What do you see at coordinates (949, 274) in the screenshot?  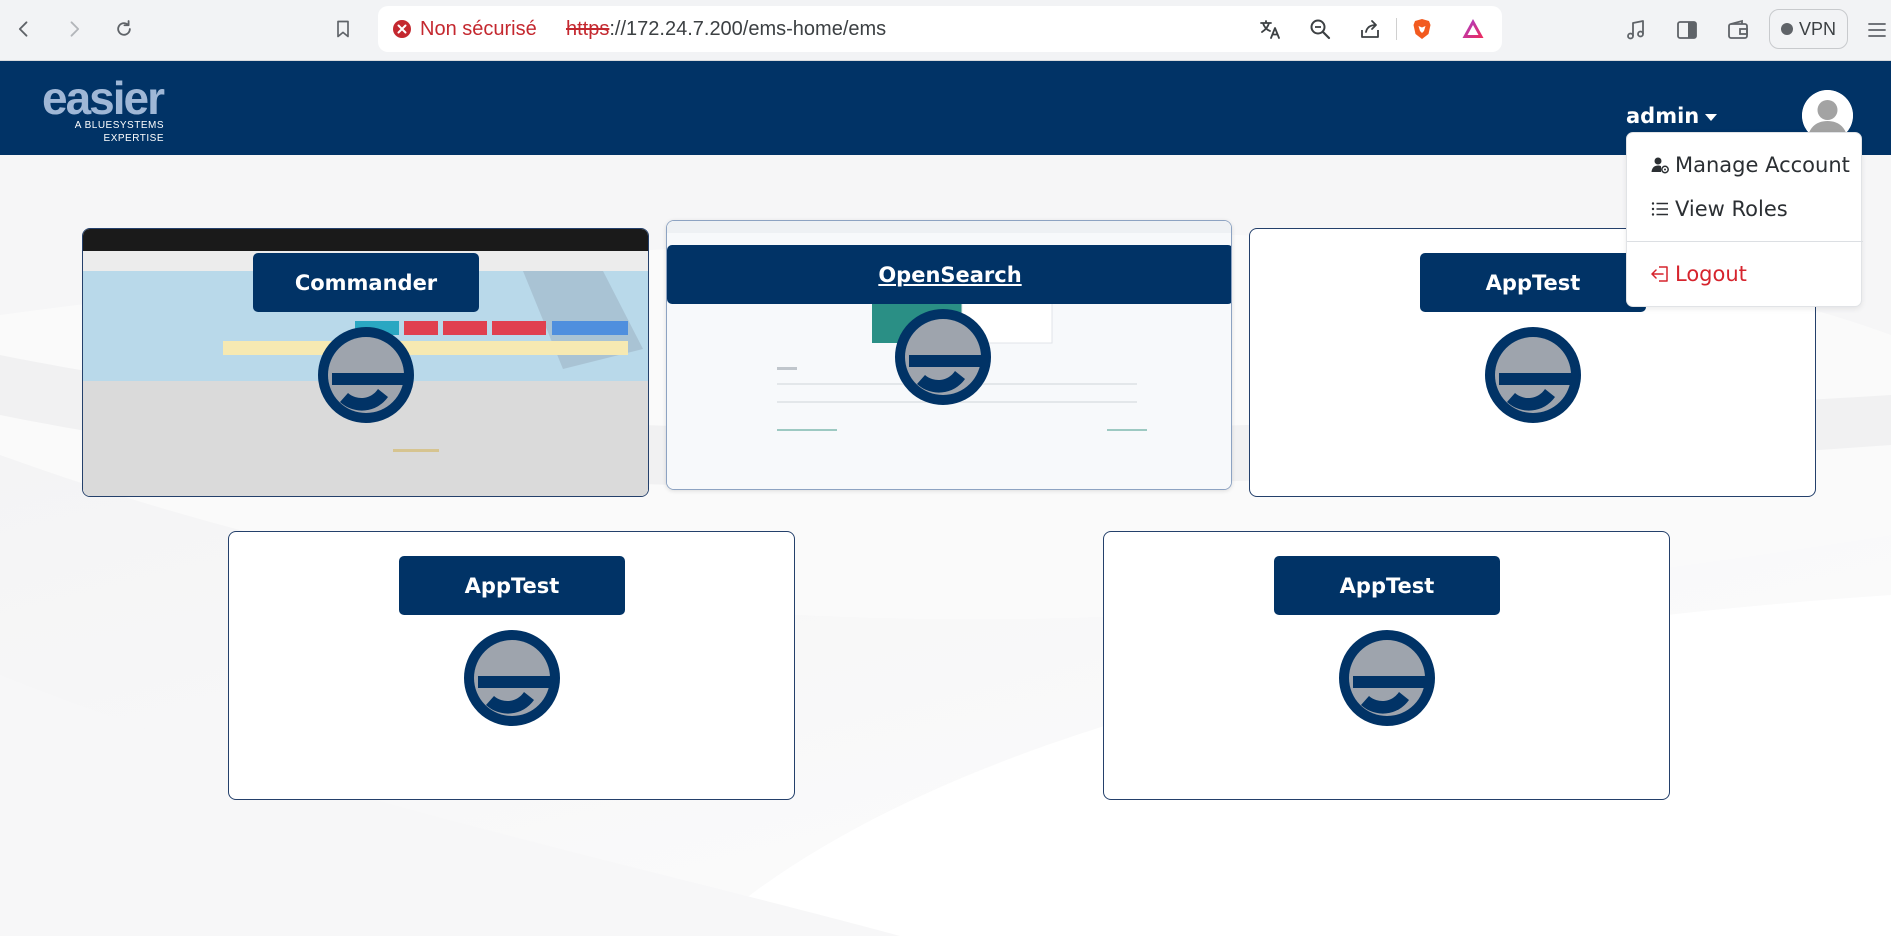 I see `app-title-link: OpenSearch` at bounding box center [949, 274].